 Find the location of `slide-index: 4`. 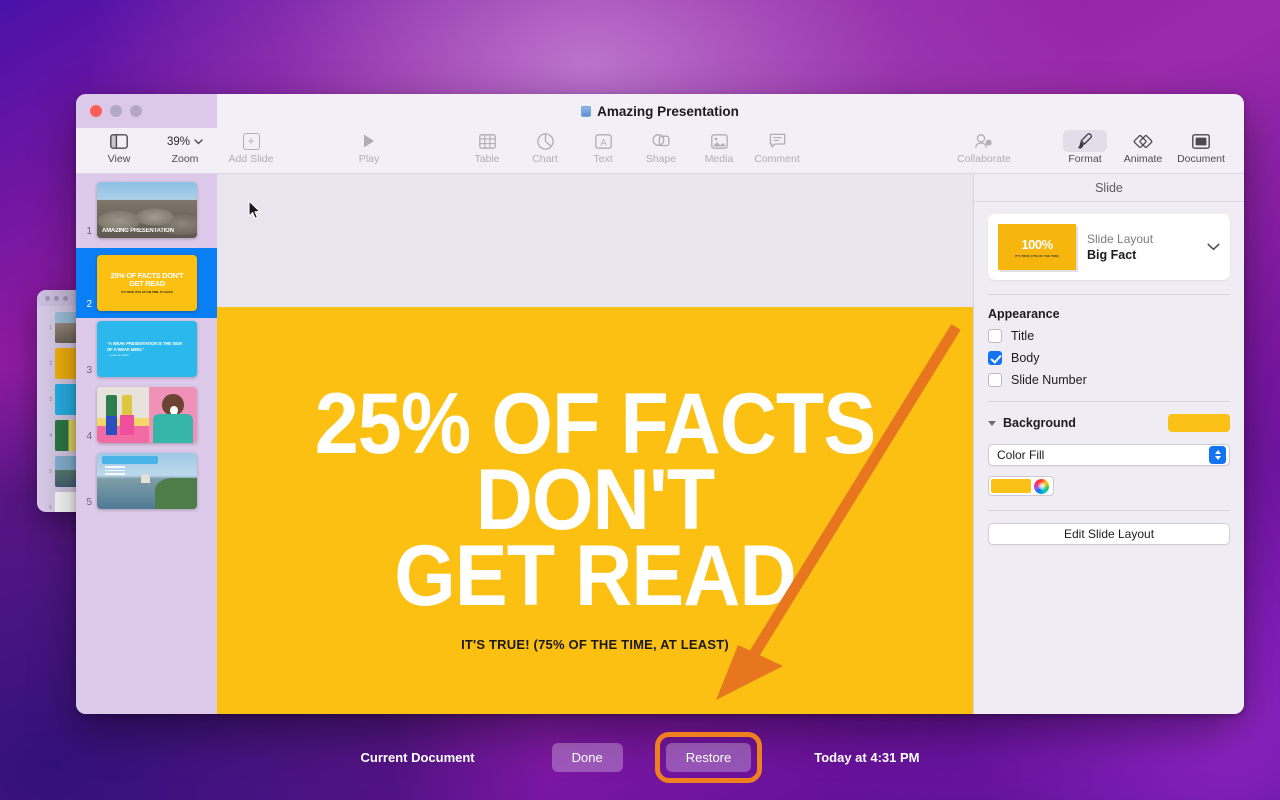

slide-index: 4 is located at coordinates (89, 436).